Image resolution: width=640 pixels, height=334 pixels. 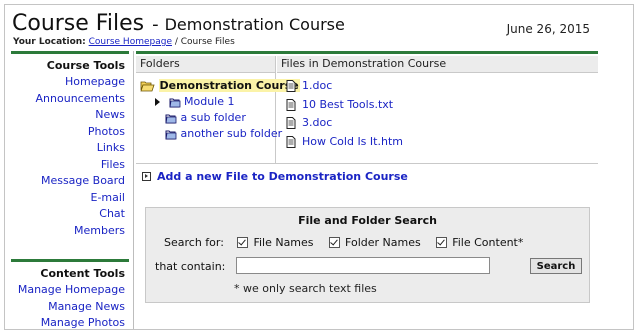 What do you see at coordinates (282, 176) in the screenshot?
I see `add-file-label: Add a new File to Demonstration Course` at bounding box center [282, 176].